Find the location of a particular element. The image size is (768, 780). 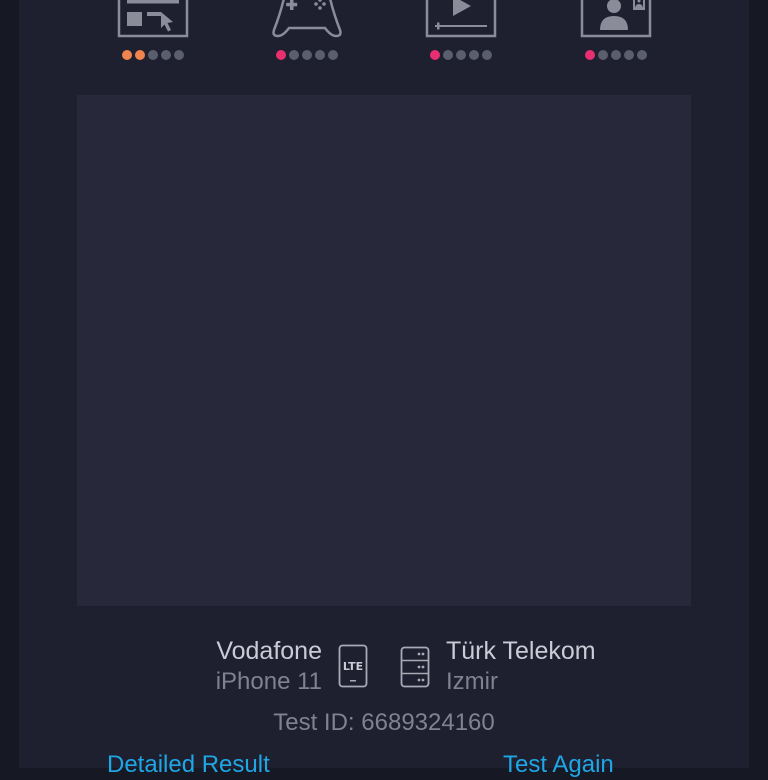

detailed-result-link: Detailed Result is located at coordinates (188, 765).